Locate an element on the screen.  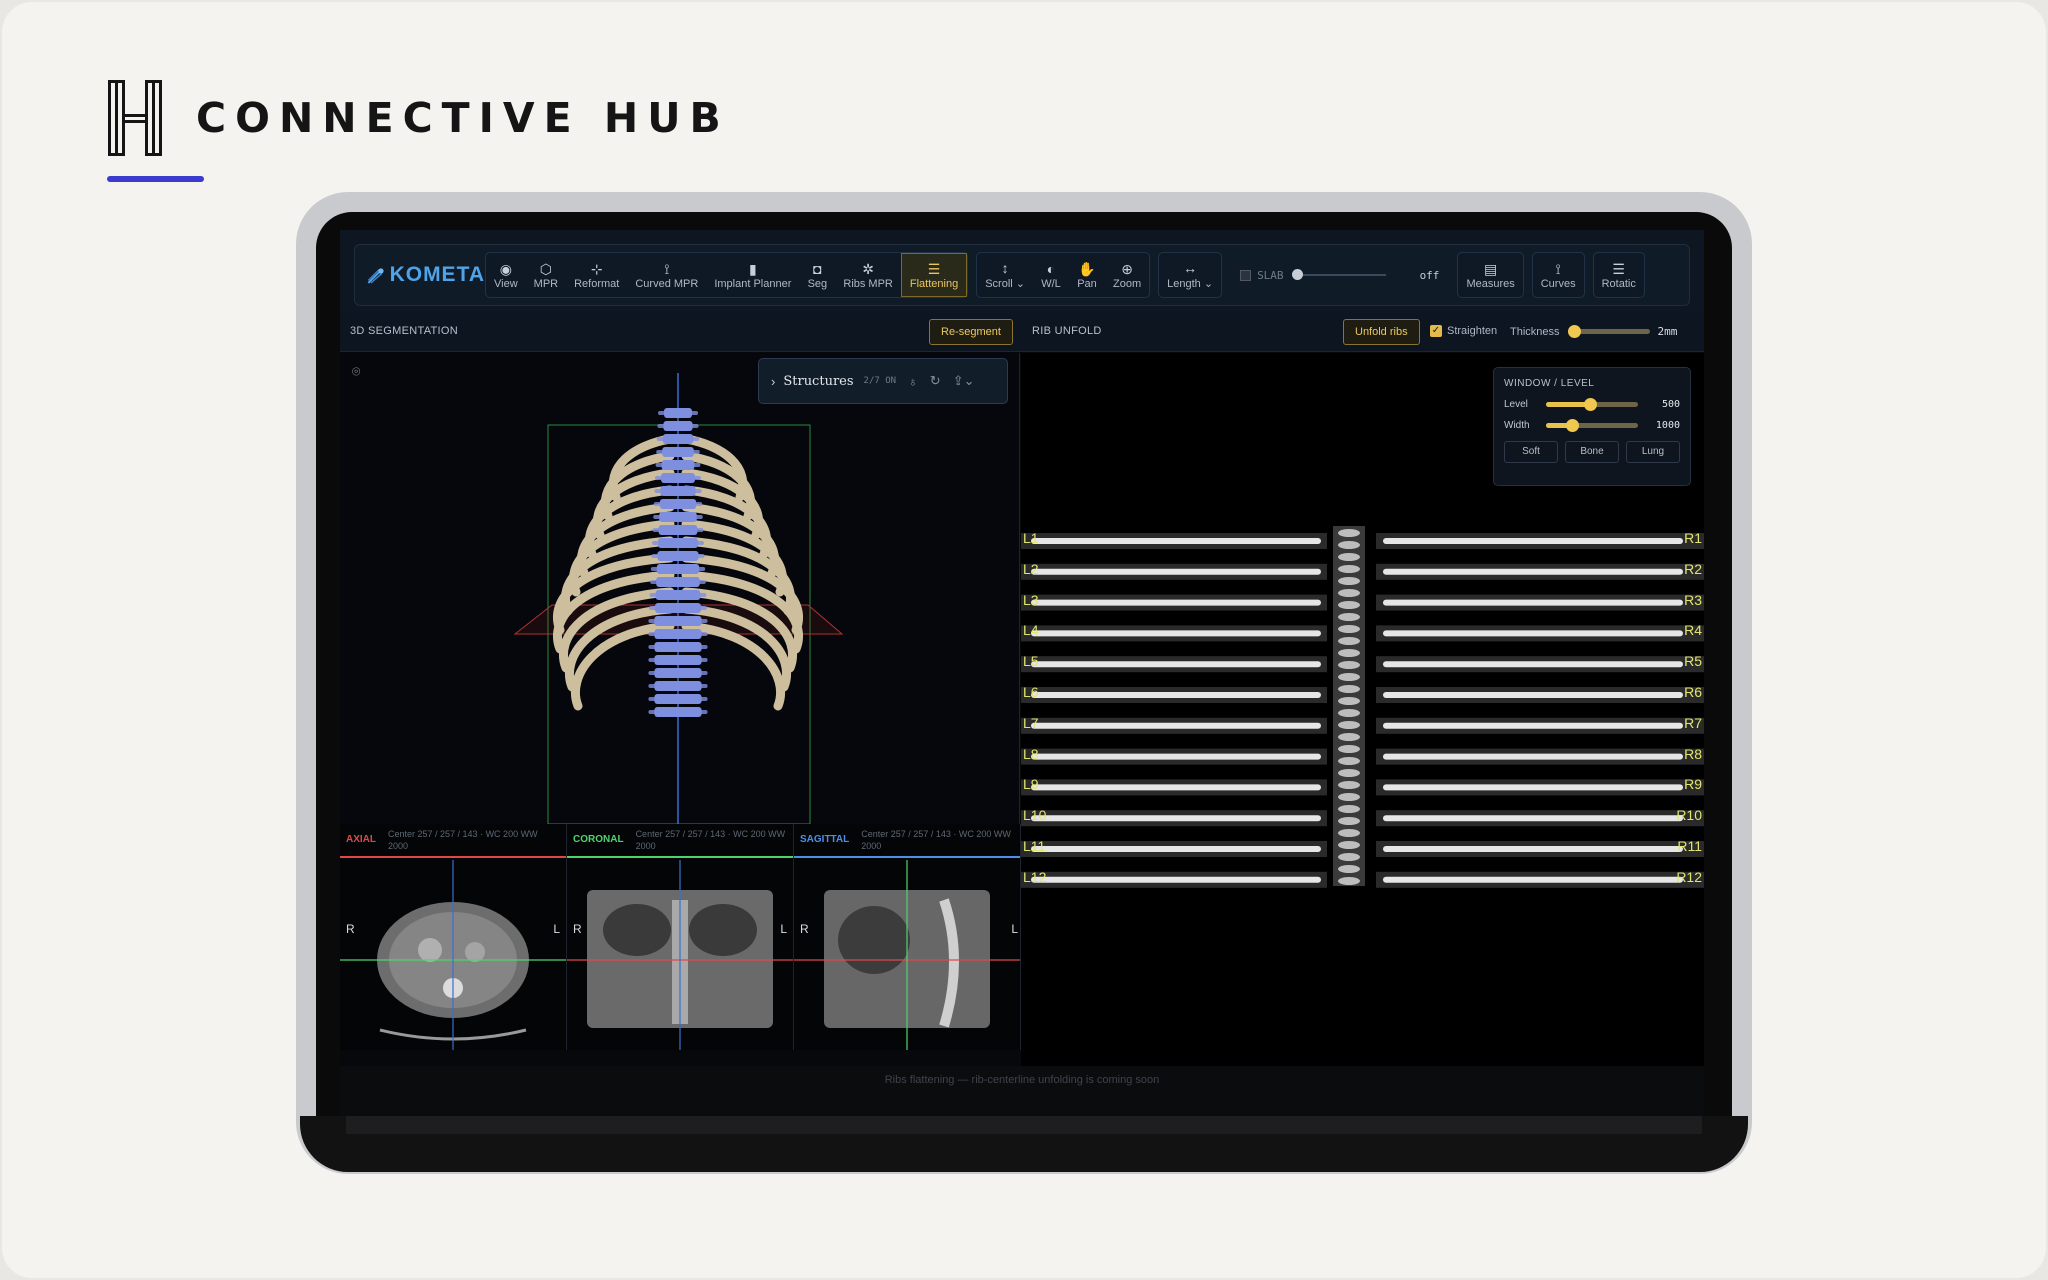
tool-curved-mpr: ⟟ Curved MPR is located at coordinates (666, 275).